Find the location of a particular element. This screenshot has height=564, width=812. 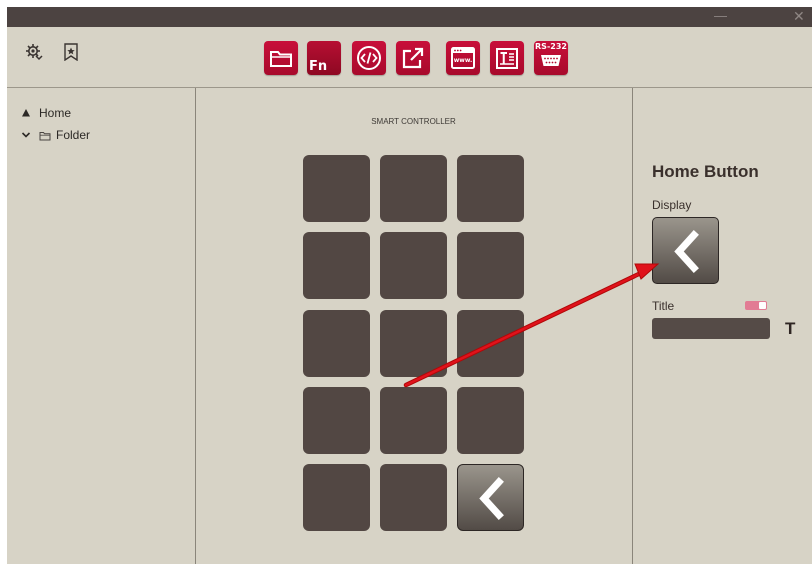

display-preview is located at coordinates (685, 250).